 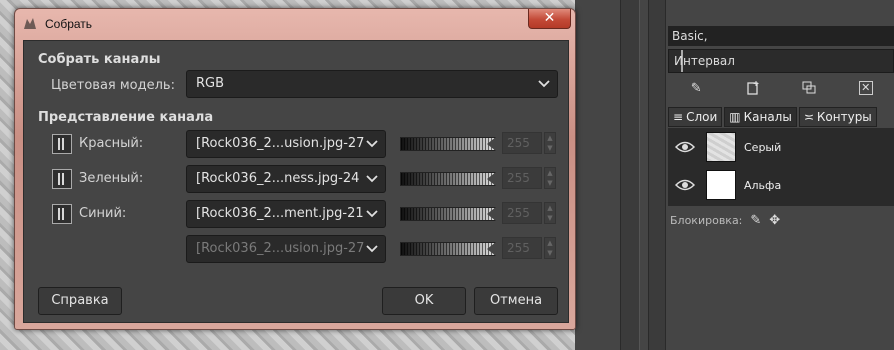 What do you see at coordinates (295, 24) in the screenshot?
I see `title-bar: Собрать ✕` at bounding box center [295, 24].